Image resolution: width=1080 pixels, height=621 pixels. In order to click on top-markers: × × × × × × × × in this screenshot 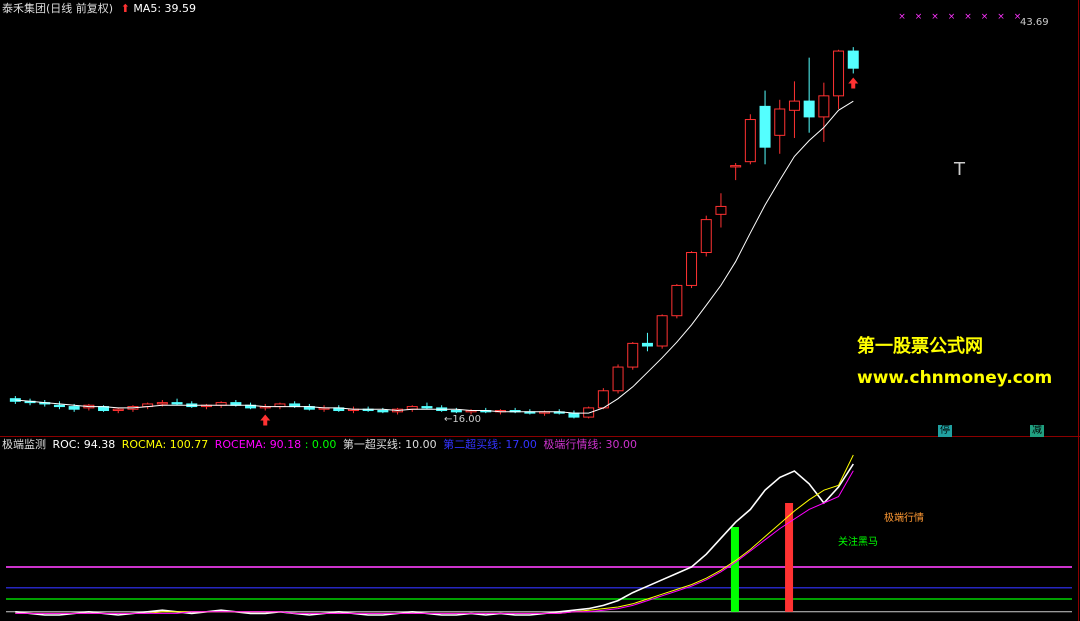, I will do `click(959, 17)`.